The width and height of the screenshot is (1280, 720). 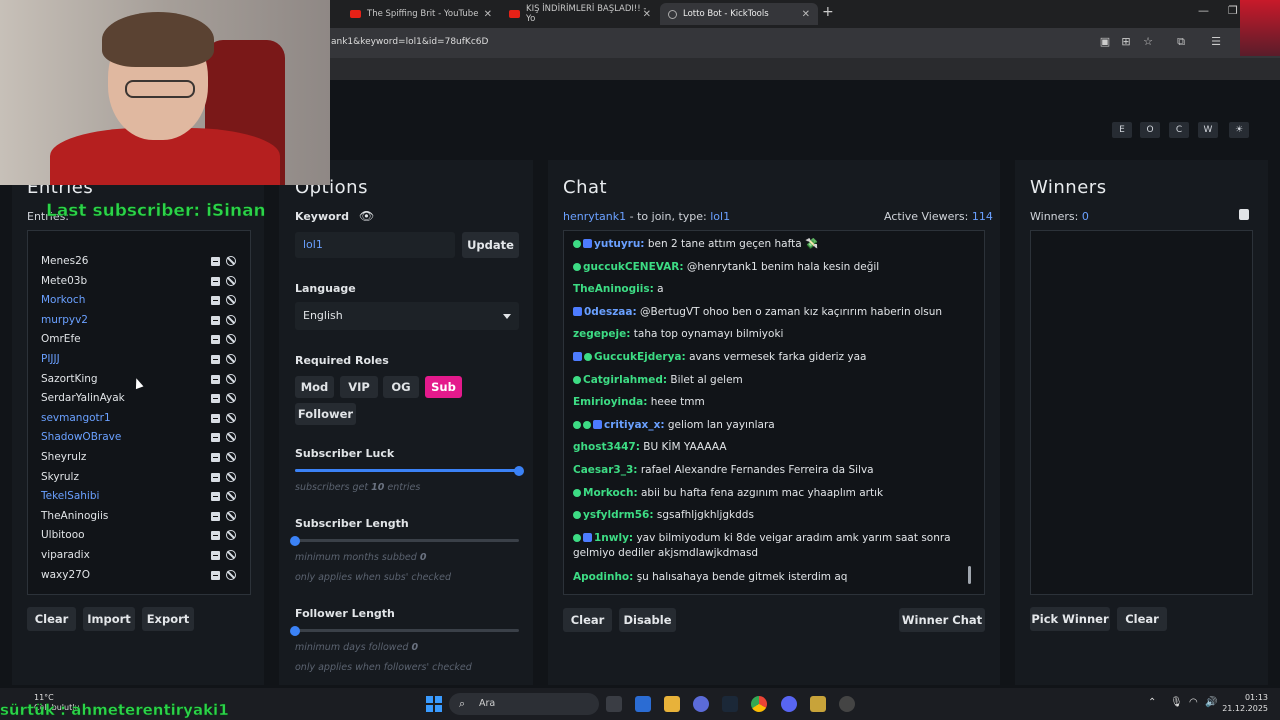 I want to click on extensions-icon: ⧉, so click(x=1181, y=42).